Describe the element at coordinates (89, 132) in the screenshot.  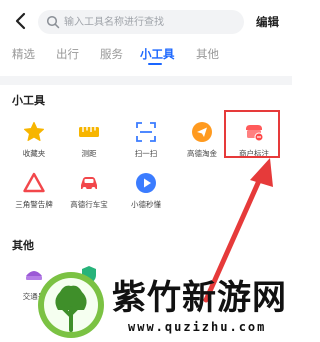
I see `ruler-icon` at that location.